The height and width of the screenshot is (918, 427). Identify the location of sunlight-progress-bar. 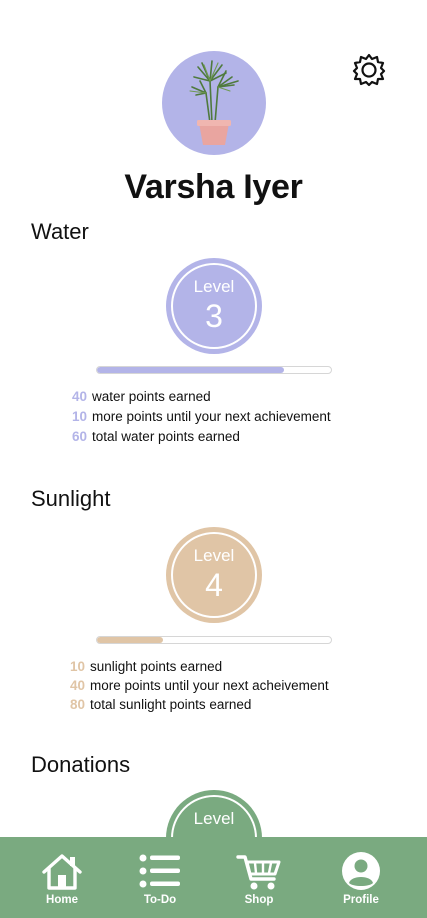
(214, 640).